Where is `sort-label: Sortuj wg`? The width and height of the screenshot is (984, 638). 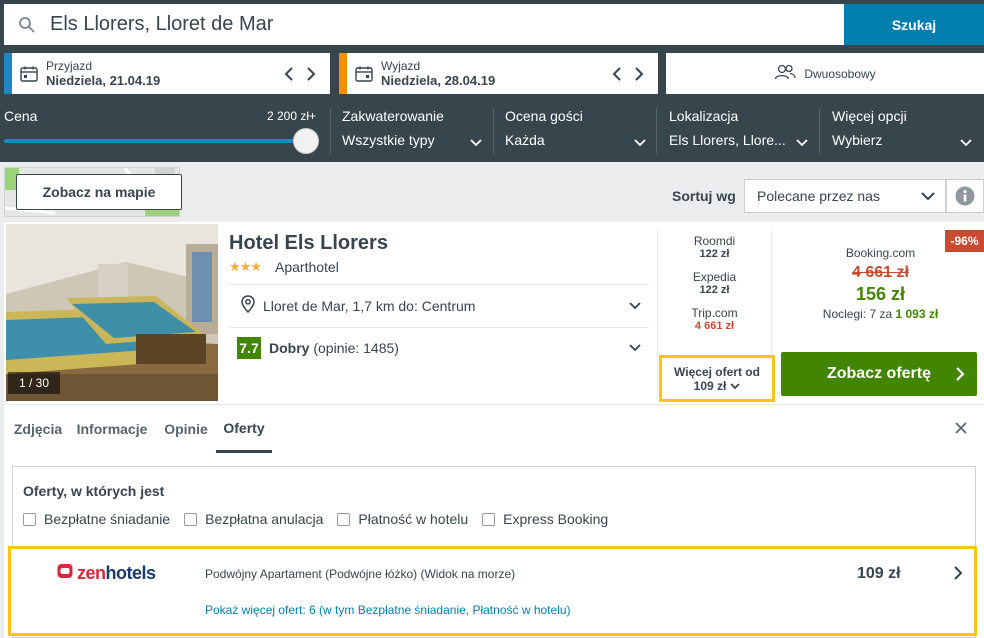
sort-label: Sortuj wg is located at coordinates (704, 196).